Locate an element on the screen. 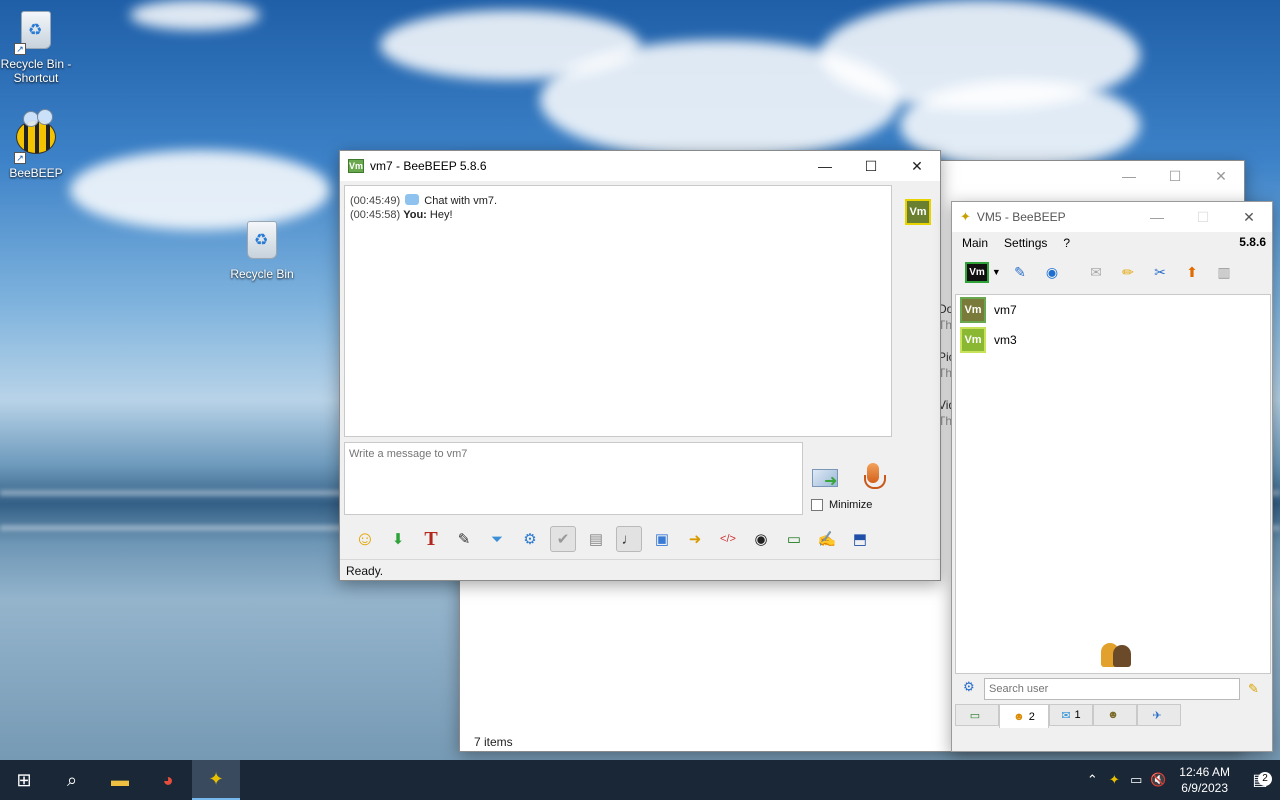 The height and width of the screenshot is (800, 1280). clear-icon: ▥ is located at coordinates (1224, 272).